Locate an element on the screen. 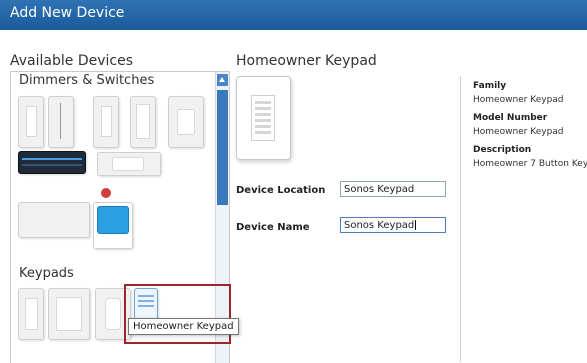  device-name-value: Sonos Keypad is located at coordinates (379, 225).